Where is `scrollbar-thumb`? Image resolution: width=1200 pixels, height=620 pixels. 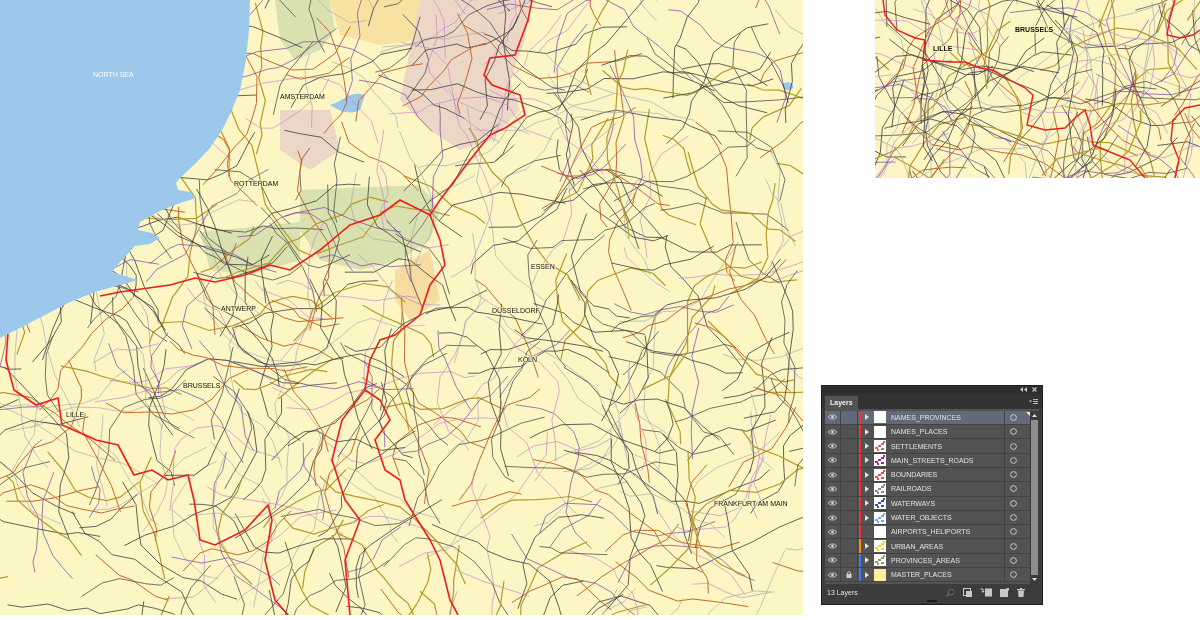
scrollbar-thumb is located at coordinates (1034, 497).